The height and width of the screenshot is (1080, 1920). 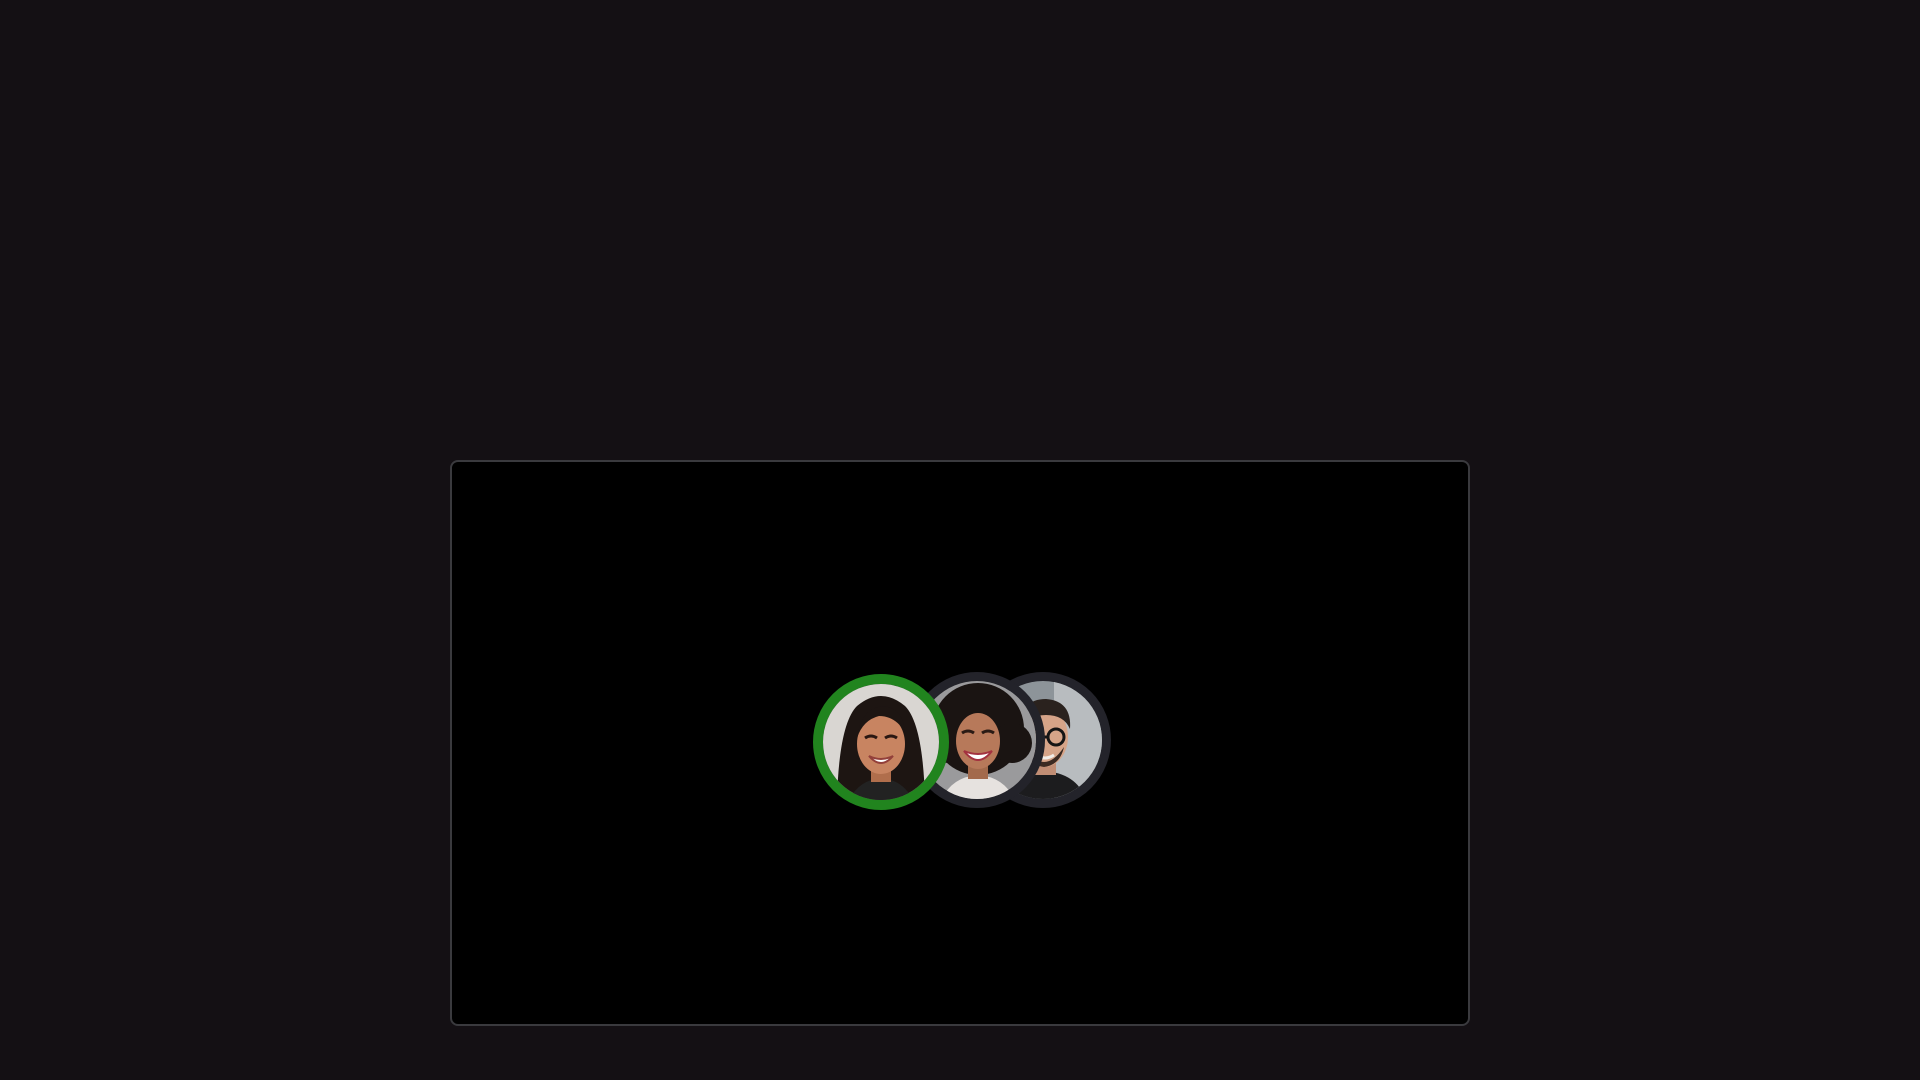 I want to click on avatar-photo-woman-dark-hair, so click(x=881, y=742).